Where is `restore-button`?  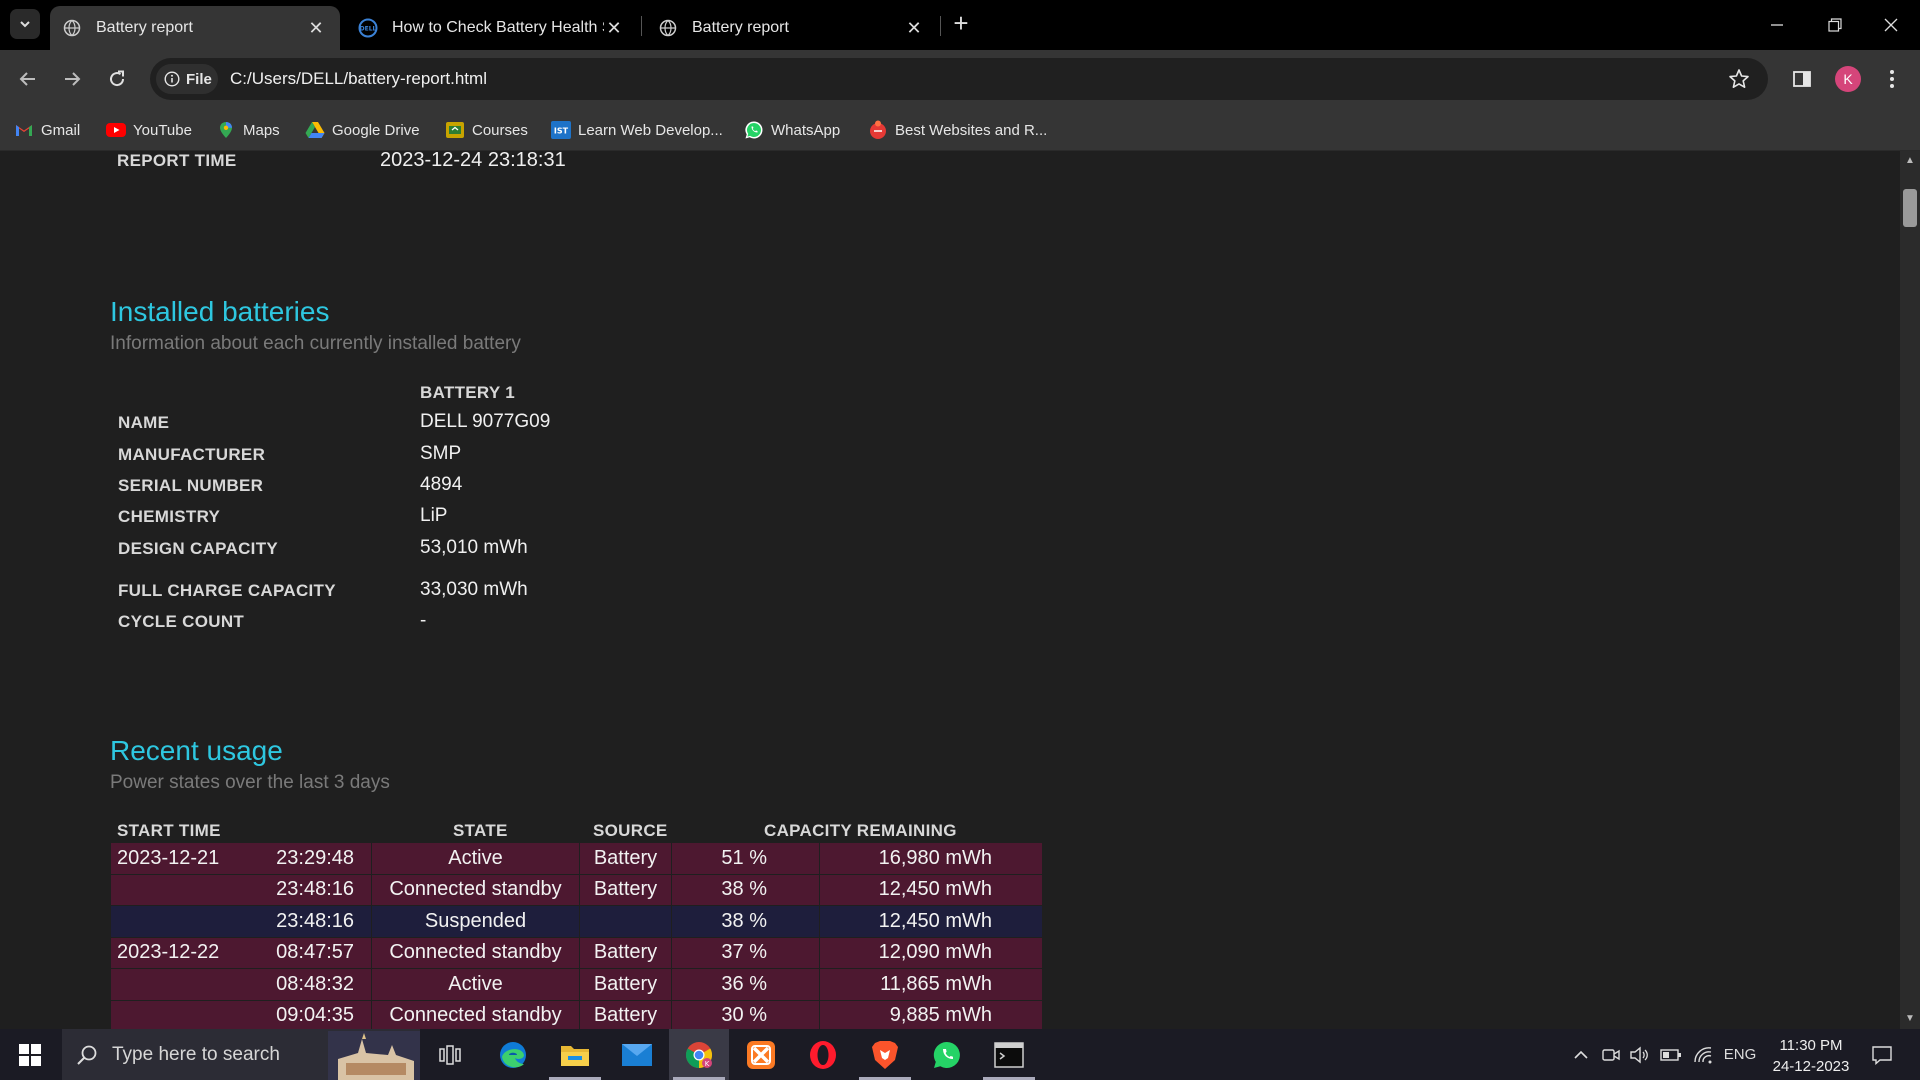 restore-button is located at coordinates (1835, 25).